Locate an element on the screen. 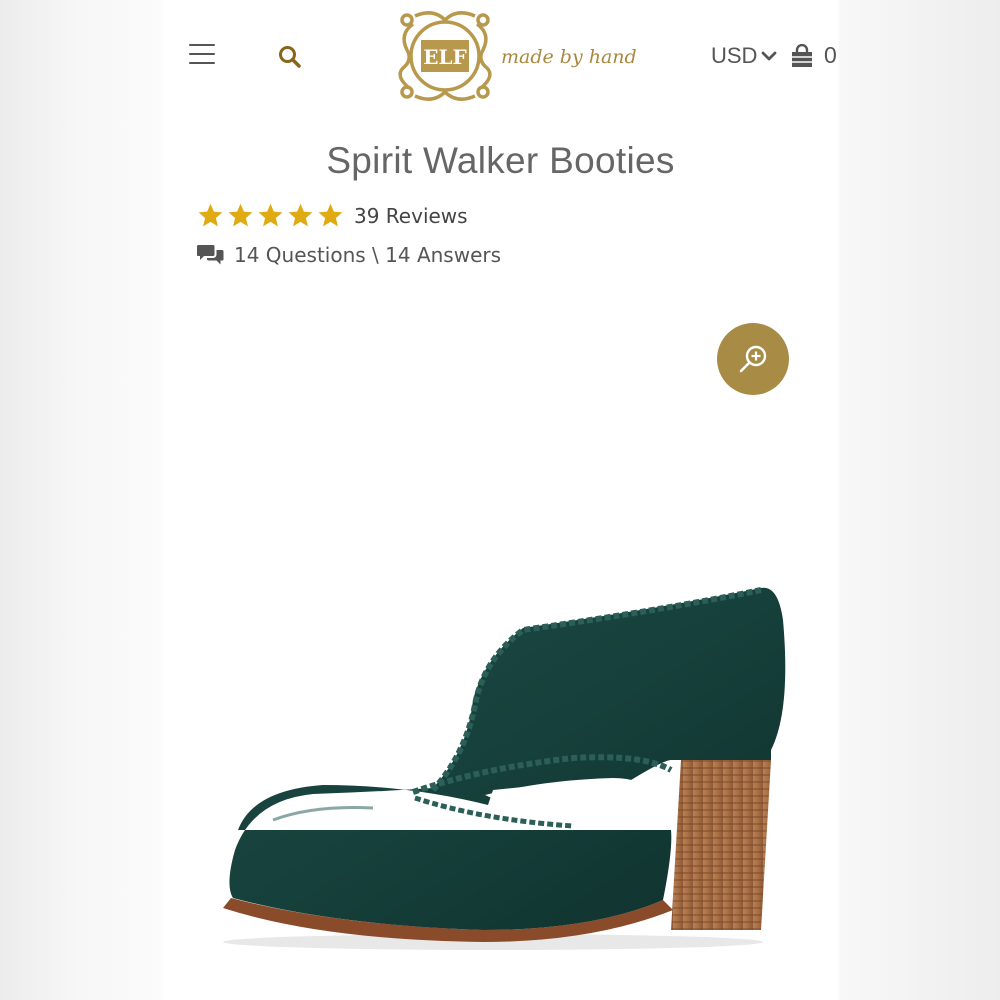  cart-button: 0 is located at coordinates (813, 55).